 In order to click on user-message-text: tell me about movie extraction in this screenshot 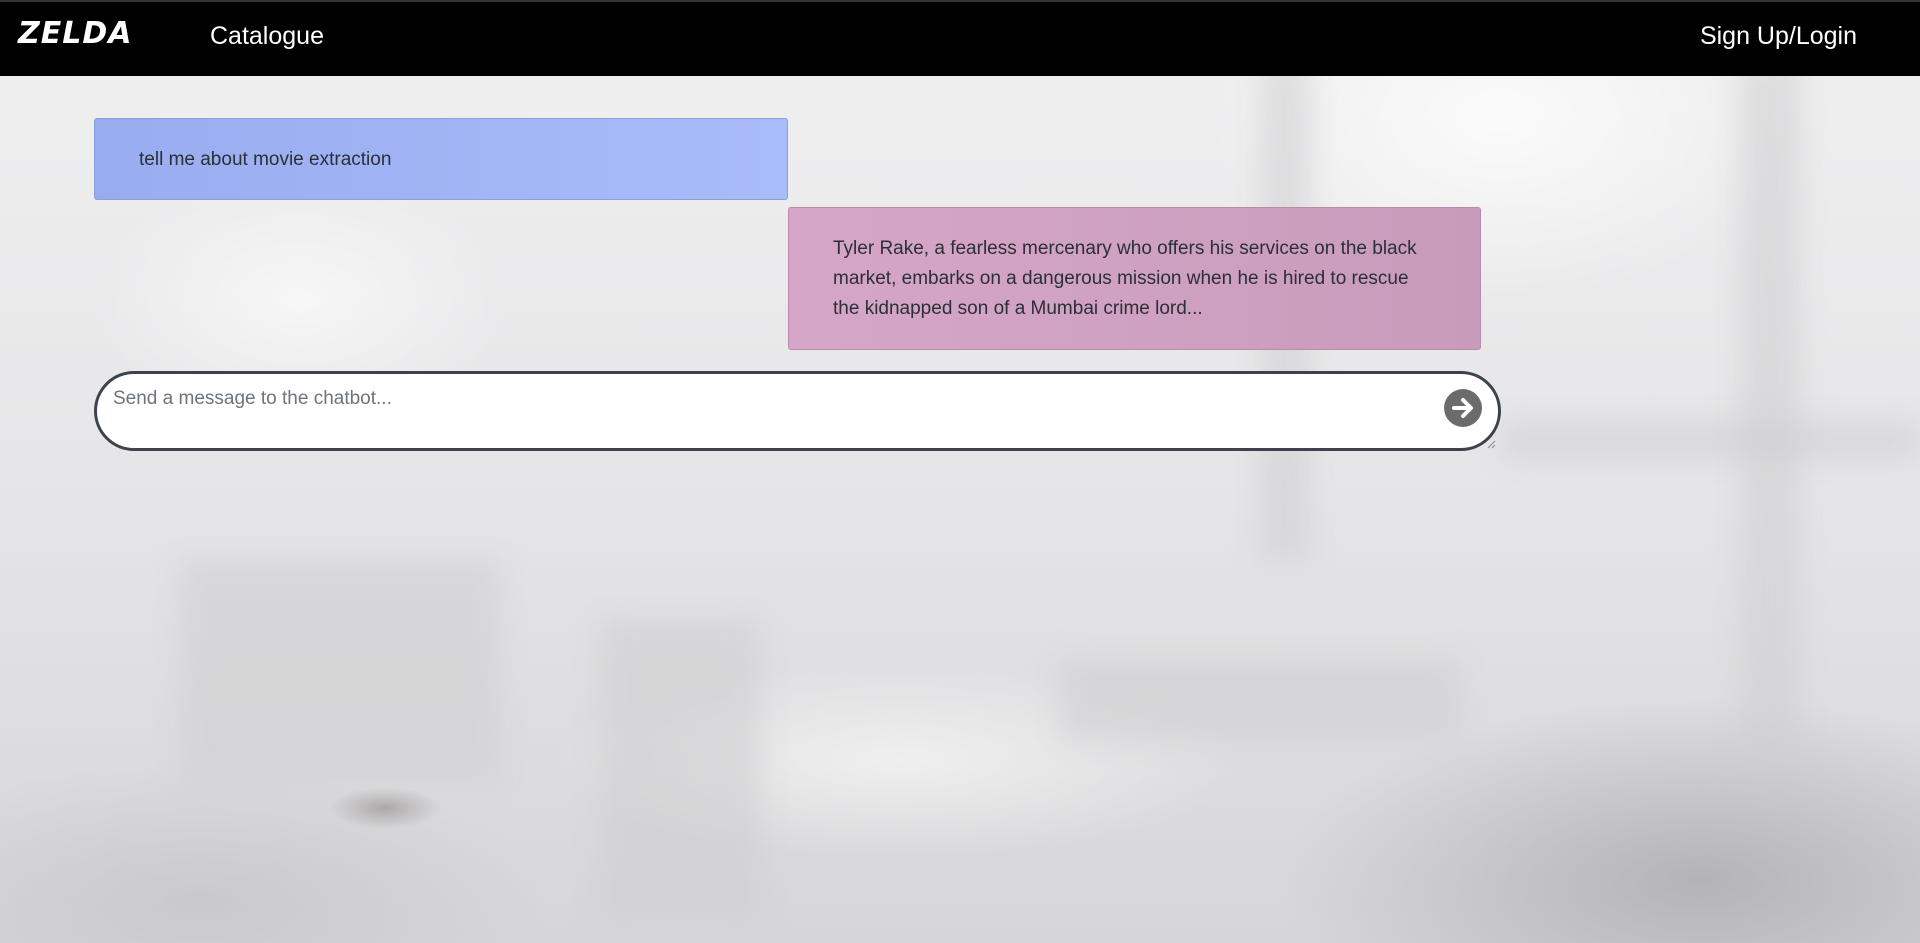, I will do `click(265, 159)`.